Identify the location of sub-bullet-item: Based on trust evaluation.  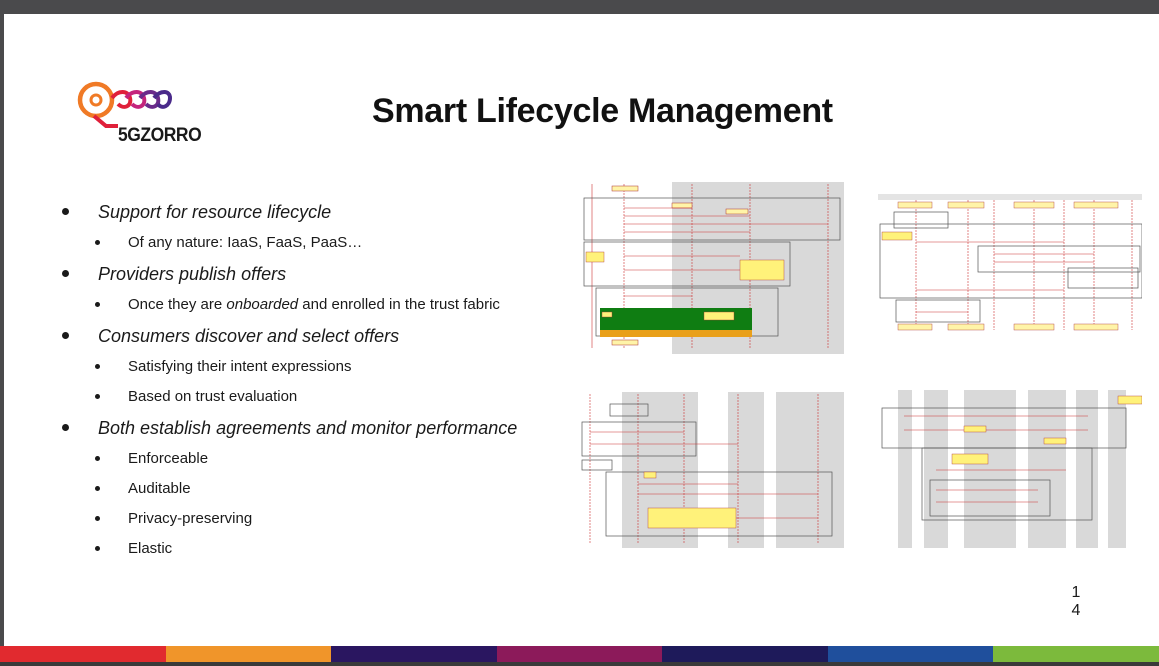
(312, 397).